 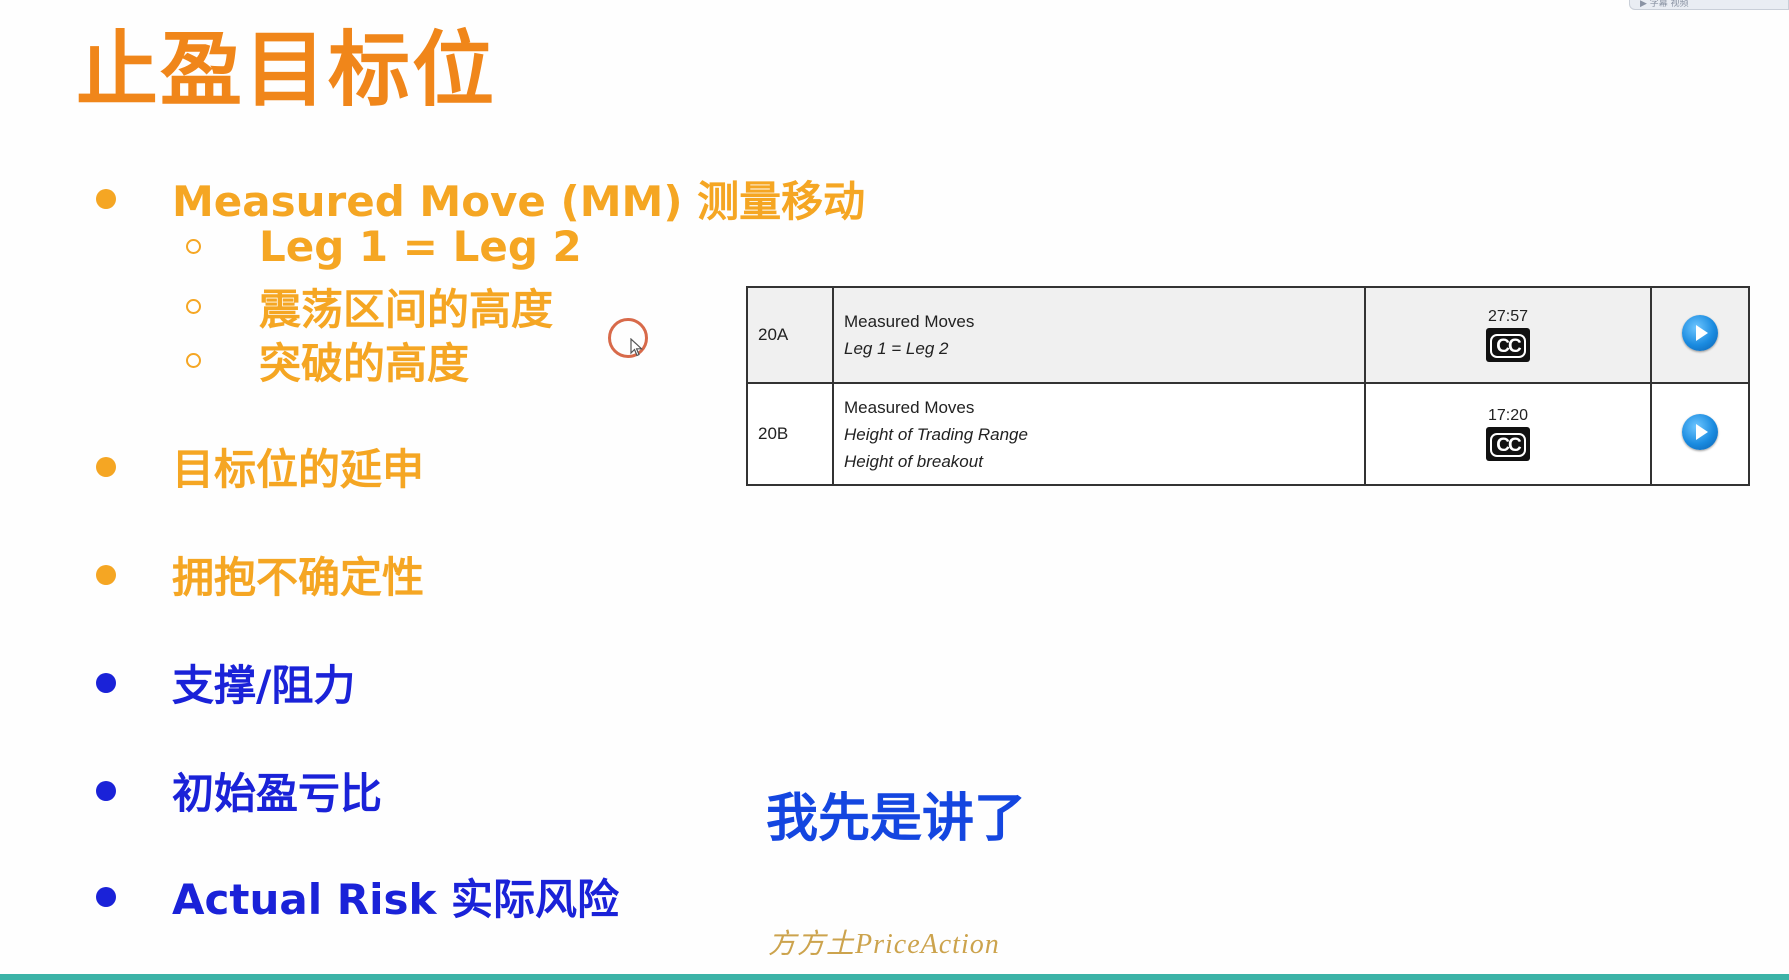 I want to click on lesson-description-cell: Measured Moves Leg 1 = Leg 2, so click(x=1099, y=335).